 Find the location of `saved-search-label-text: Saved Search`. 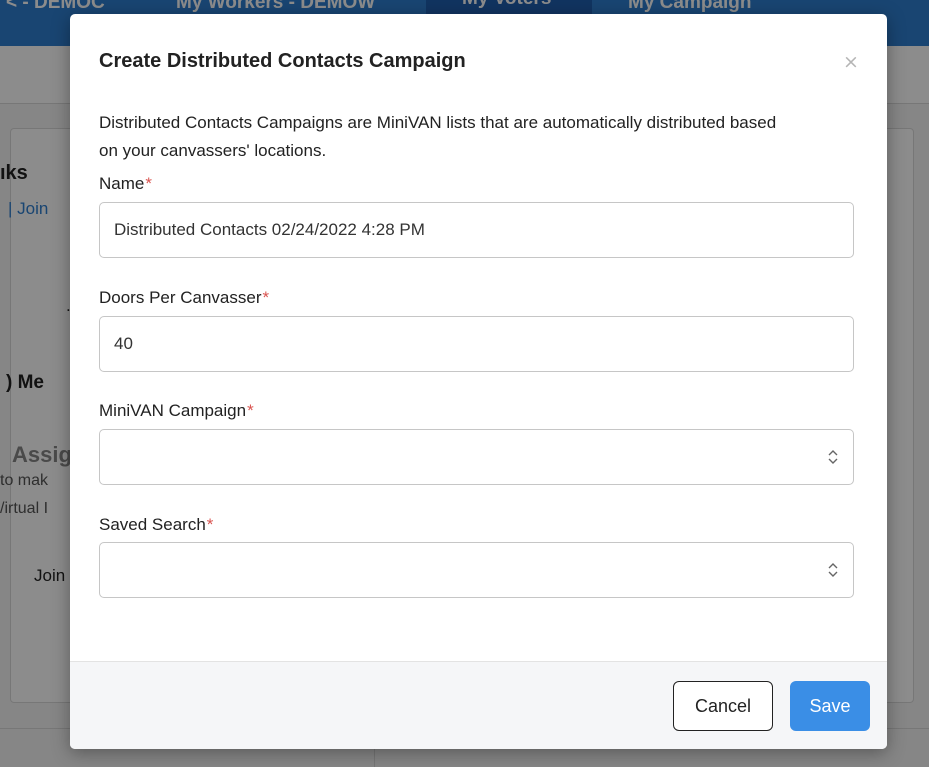

saved-search-label-text: Saved Search is located at coordinates (152, 524).